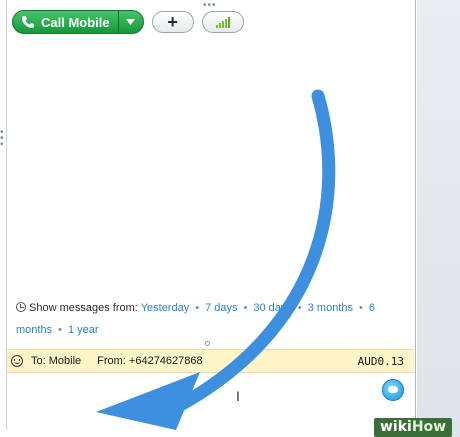 The image size is (460, 437). Describe the element at coordinates (396, 427) in the screenshot. I see `watermark-wiki: wiki` at that location.